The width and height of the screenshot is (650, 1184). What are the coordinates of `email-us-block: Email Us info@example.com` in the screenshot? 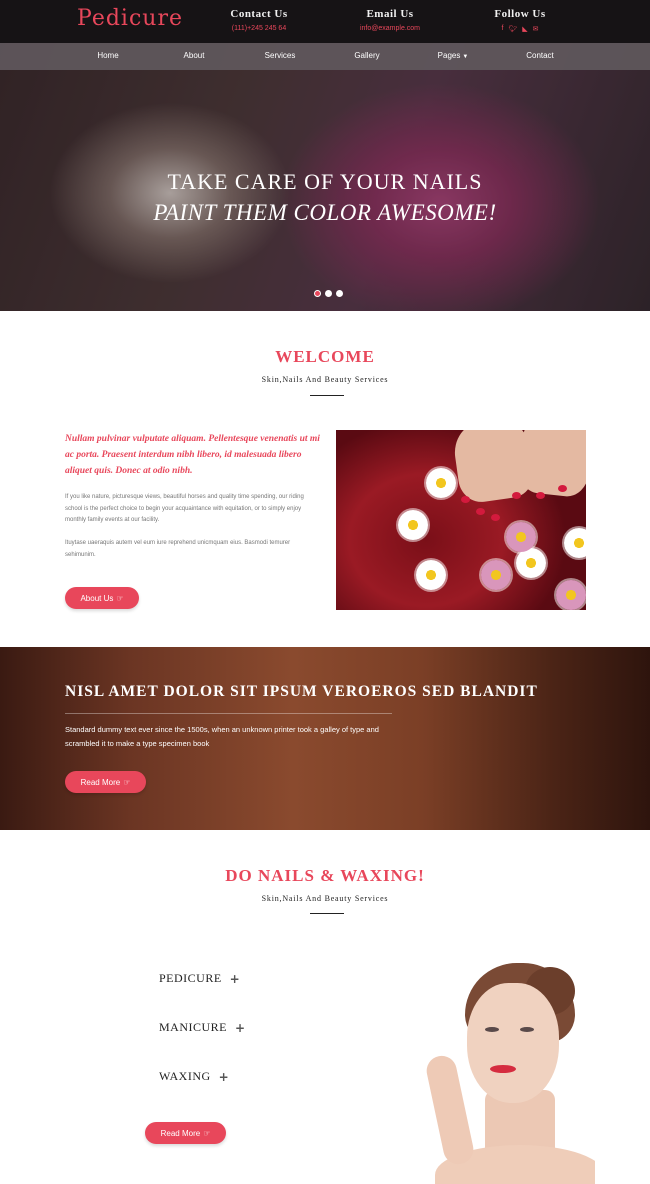 It's located at (390, 20).